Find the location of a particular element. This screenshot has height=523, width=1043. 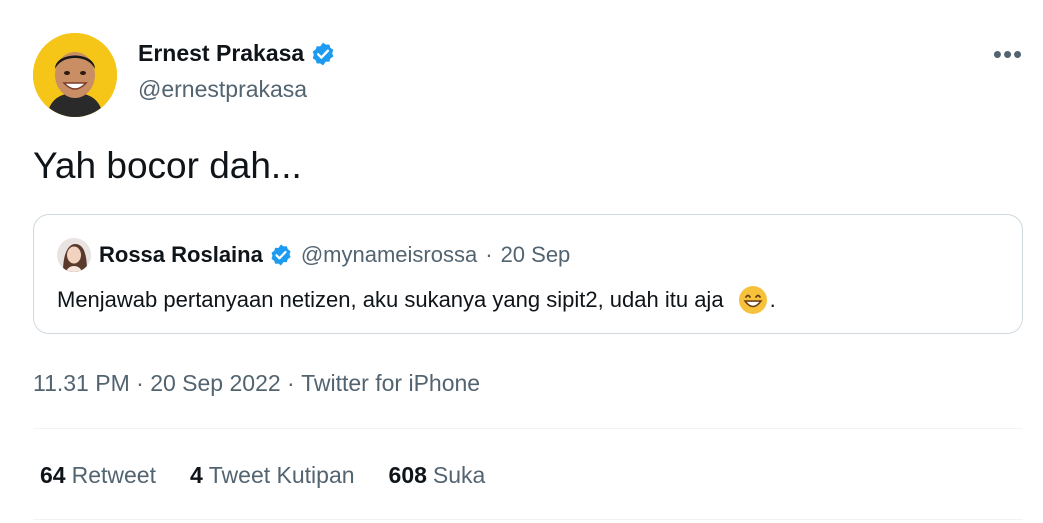

quoted-tweet-date: 20 Sep is located at coordinates (535, 254).